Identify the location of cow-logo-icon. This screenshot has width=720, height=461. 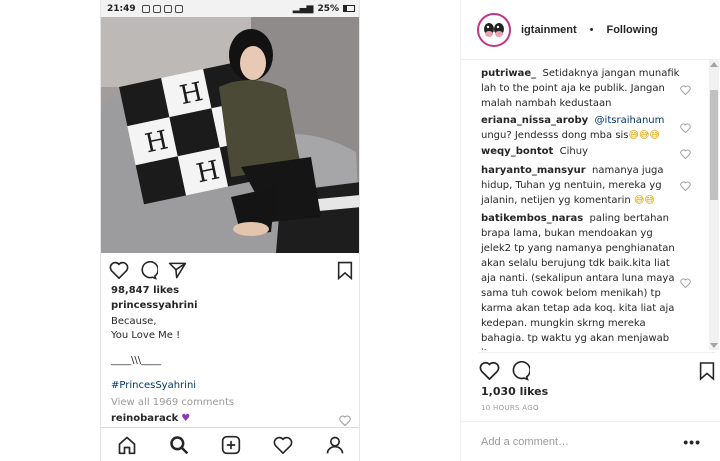
(494, 29).